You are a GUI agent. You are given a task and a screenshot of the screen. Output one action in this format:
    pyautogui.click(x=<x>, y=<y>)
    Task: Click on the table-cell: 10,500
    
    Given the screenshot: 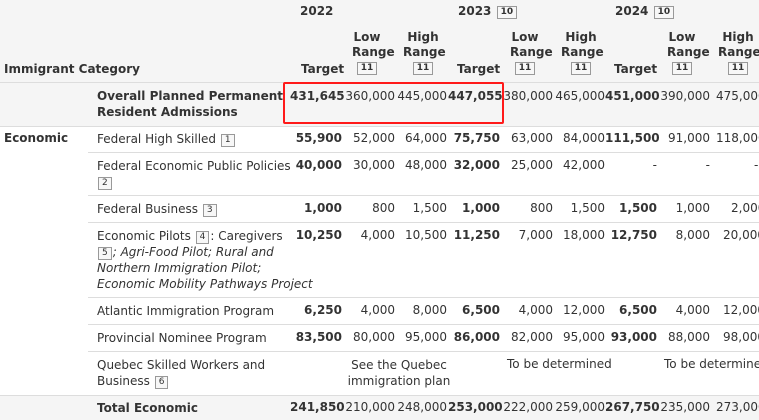 What is the action you would take?
    pyautogui.click(x=426, y=235)
    